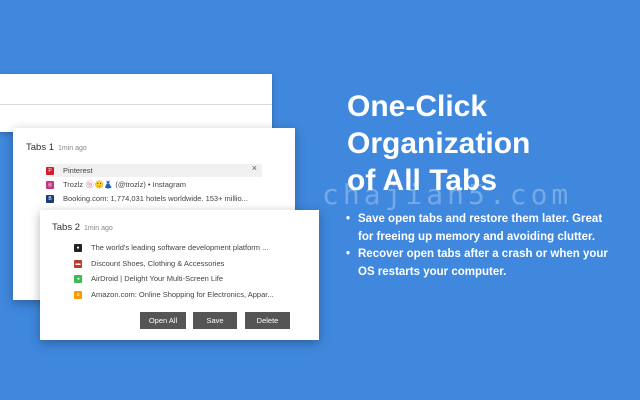 This screenshot has width=640, height=400. Describe the element at coordinates (66, 227) in the screenshot. I see `tab-group-title: Tabs 2` at that location.